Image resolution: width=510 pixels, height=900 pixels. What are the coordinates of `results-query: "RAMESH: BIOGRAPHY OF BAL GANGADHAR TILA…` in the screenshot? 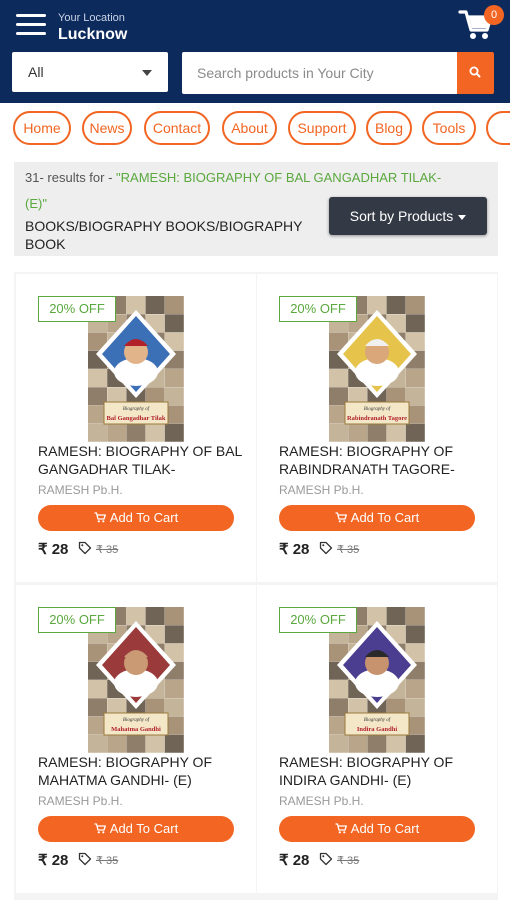 It's located at (279, 177).